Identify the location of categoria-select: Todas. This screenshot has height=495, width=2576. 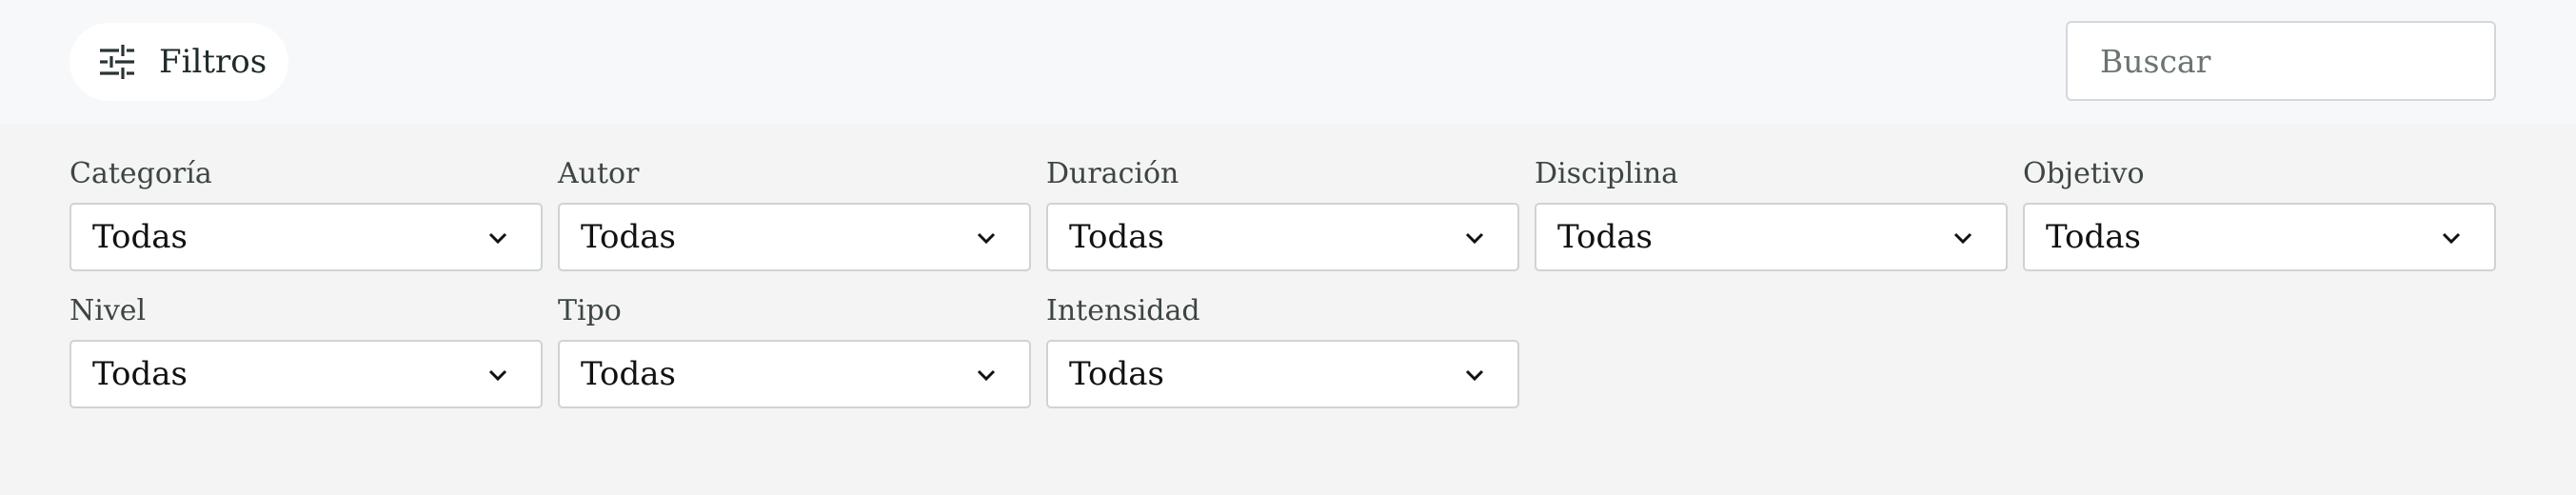
(306, 237).